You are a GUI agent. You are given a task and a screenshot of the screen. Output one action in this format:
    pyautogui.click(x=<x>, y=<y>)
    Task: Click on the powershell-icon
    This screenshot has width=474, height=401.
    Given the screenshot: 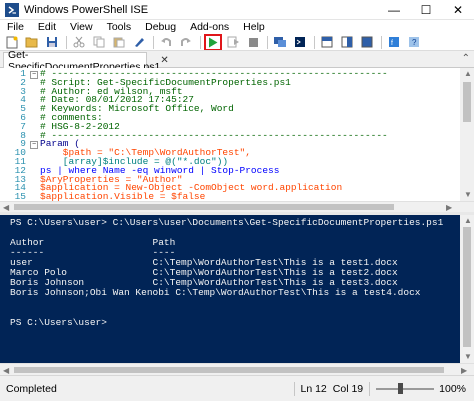 What is the action you would take?
    pyautogui.click(x=12, y=9)
    